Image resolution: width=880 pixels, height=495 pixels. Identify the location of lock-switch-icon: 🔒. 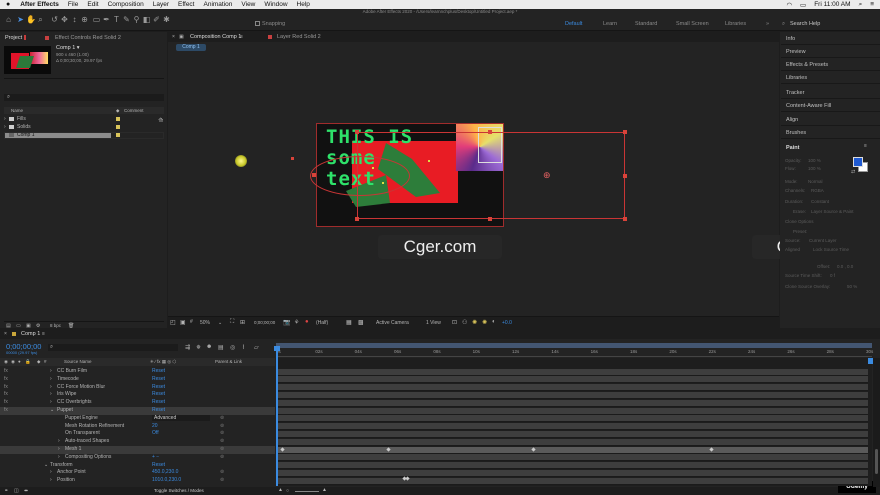
(28, 362).